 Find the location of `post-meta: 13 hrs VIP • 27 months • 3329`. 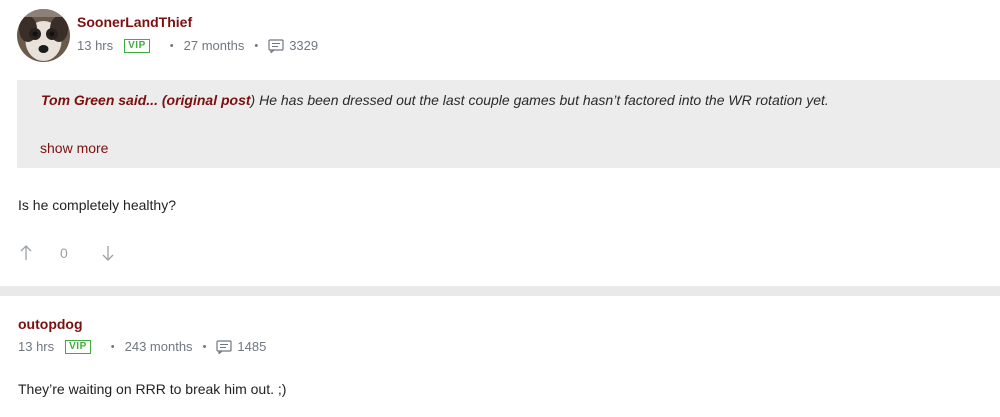

post-meta: 13 hrs VIP • 27 months • 3329 is located at coordinates (198, 46).